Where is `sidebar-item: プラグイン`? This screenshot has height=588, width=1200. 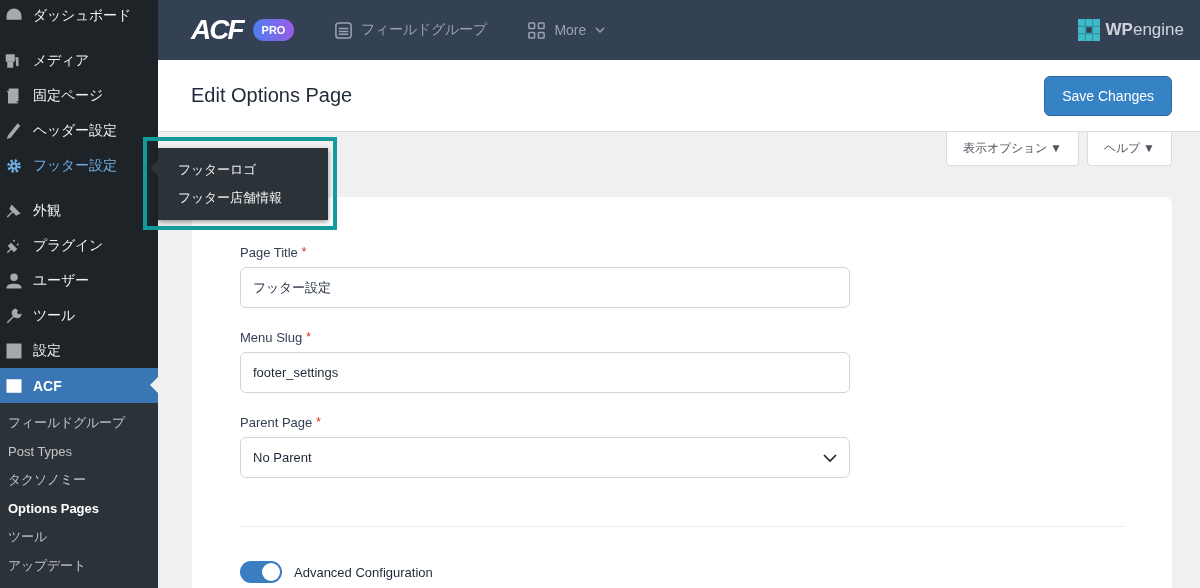 sidebar-item: プラグイン is located at coordinates (79, 245).